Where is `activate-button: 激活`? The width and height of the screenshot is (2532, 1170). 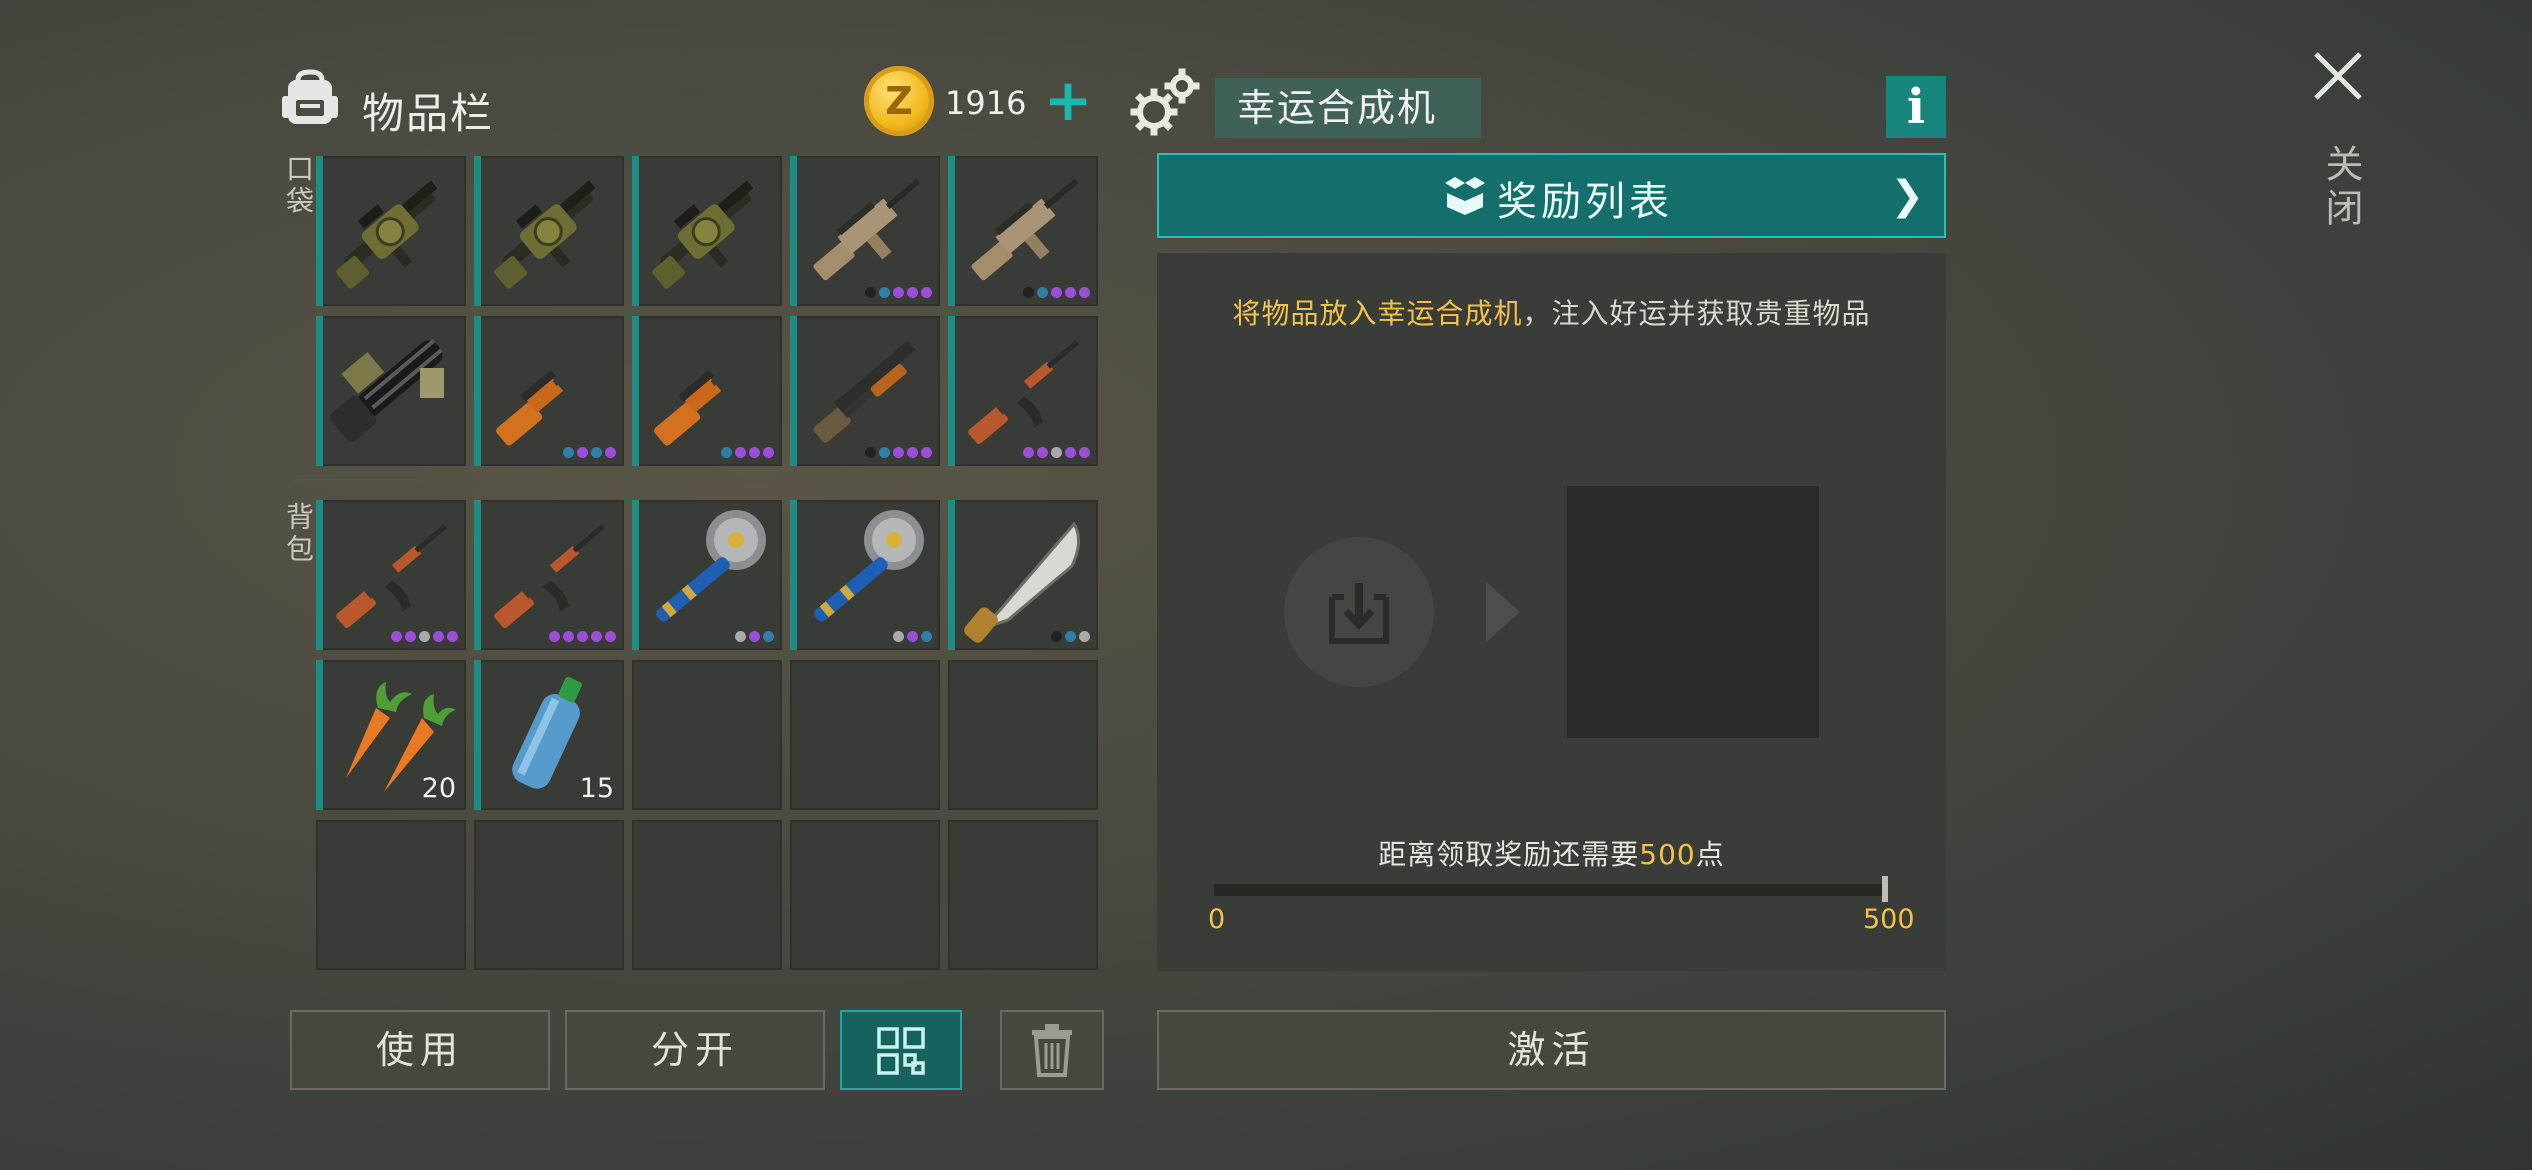 activate-button: 激活 is located at coordinates (1551, 1050).